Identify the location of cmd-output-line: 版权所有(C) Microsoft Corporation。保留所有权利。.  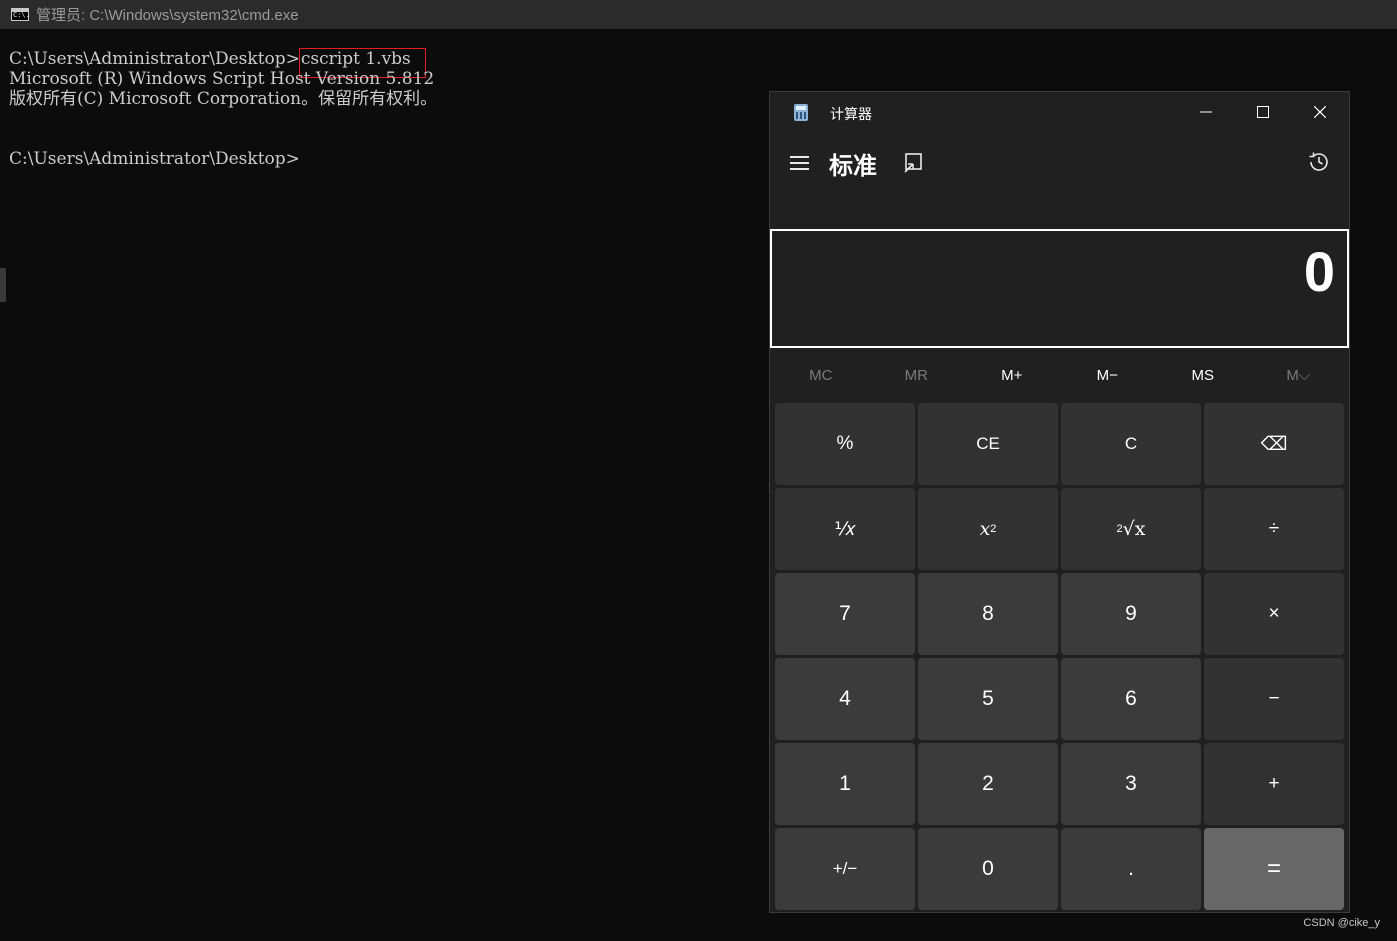
(223, 99).